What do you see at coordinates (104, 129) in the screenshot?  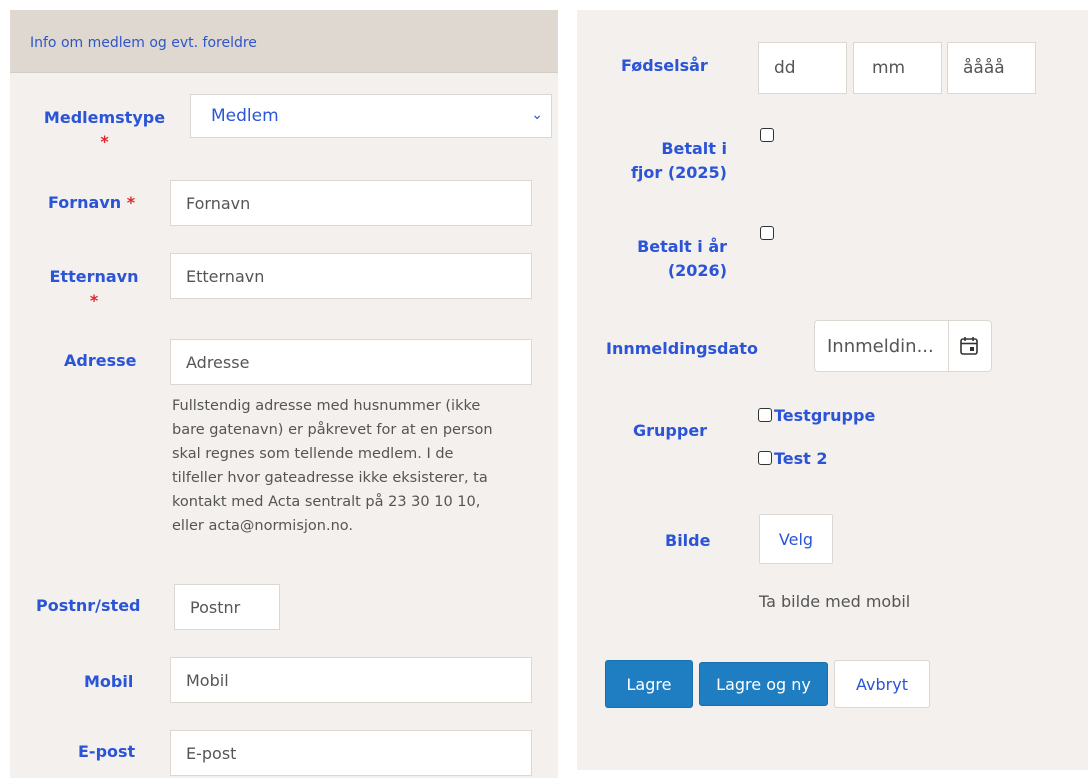 I see `medlemstype-label: Medlemstype *` at bounding box center [104, 129].